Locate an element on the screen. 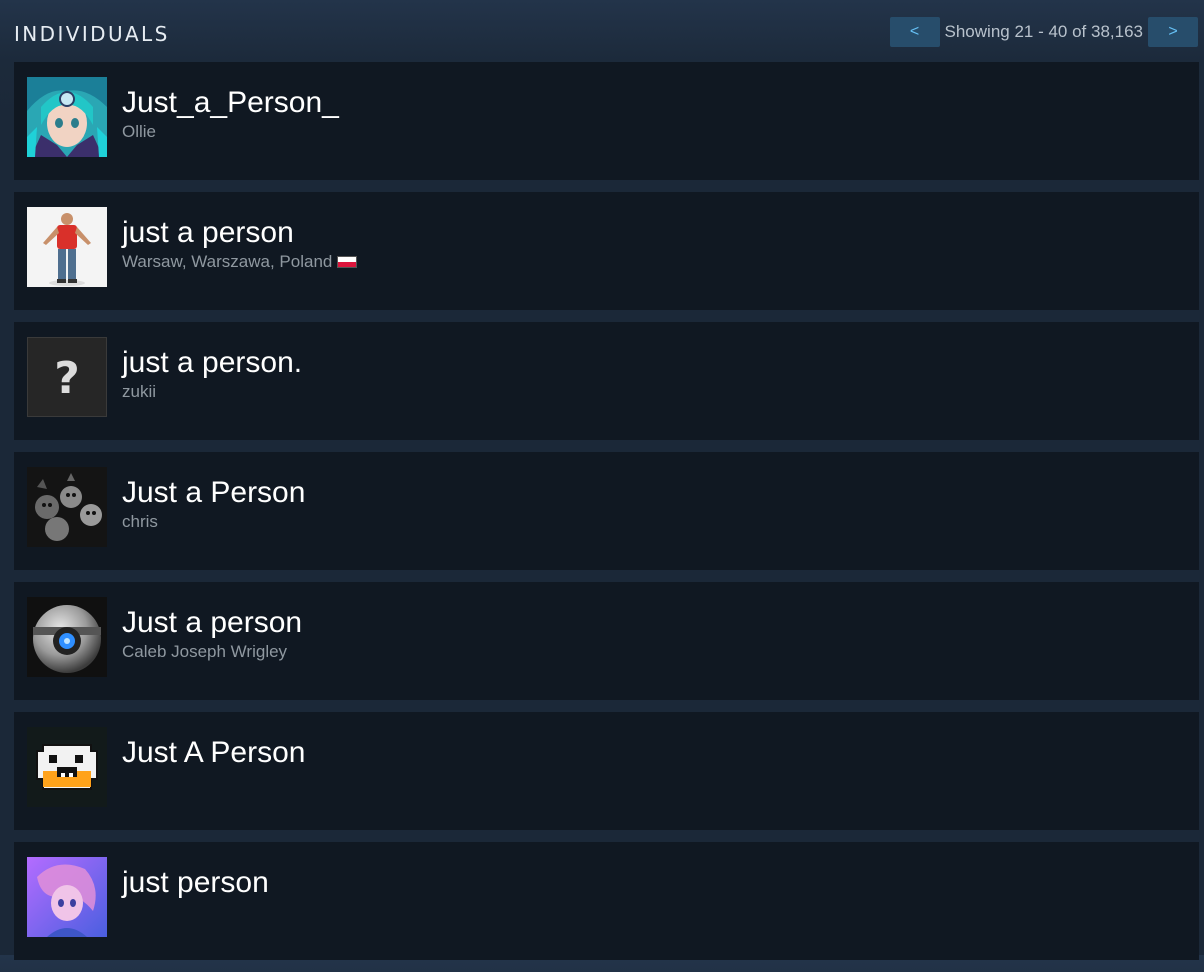 This screenshot has width=1204, height=972. next-page-button: > is located at coordinates (1173, 32).